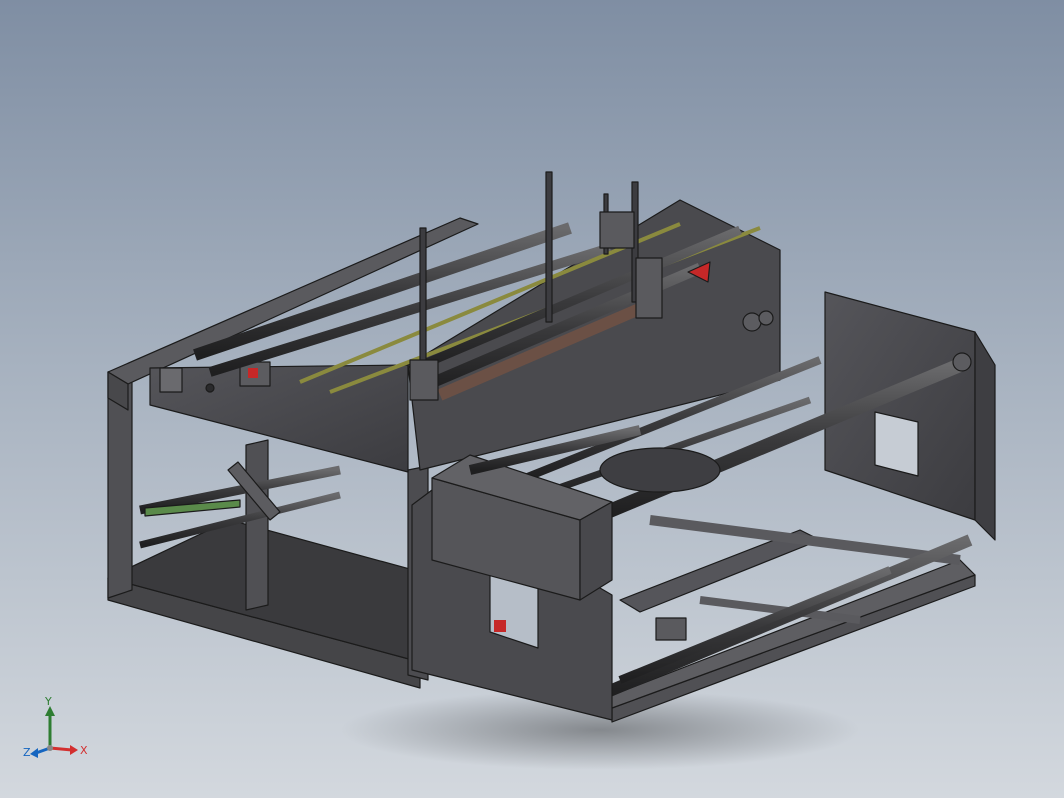 The image size is (1064, 798). Describe the element at coordinates (962, 362) in the screenshot. I see `end-bearing-right` at that location.